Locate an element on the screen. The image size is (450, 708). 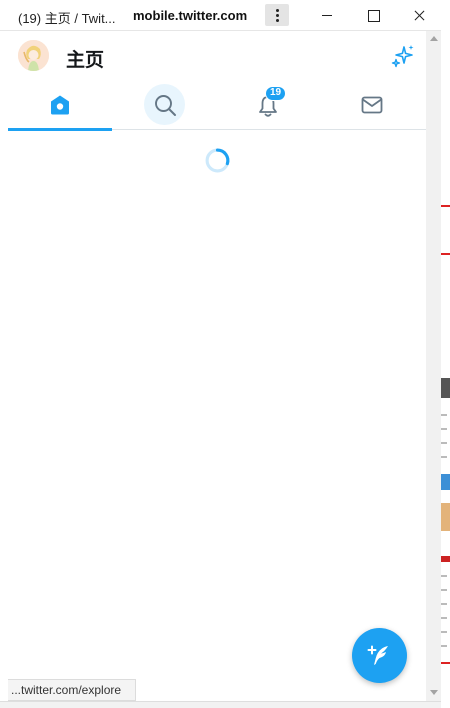
active-tab-indicator is located at coordinates (60, 129).